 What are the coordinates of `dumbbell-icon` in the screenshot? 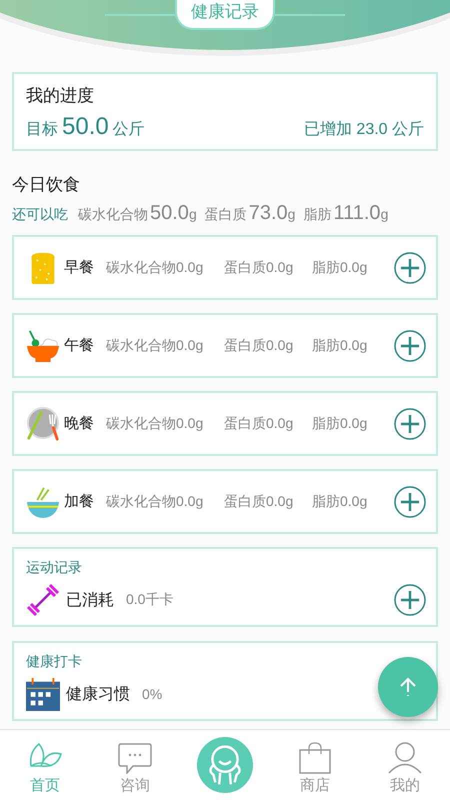 It's located at (43, 600).